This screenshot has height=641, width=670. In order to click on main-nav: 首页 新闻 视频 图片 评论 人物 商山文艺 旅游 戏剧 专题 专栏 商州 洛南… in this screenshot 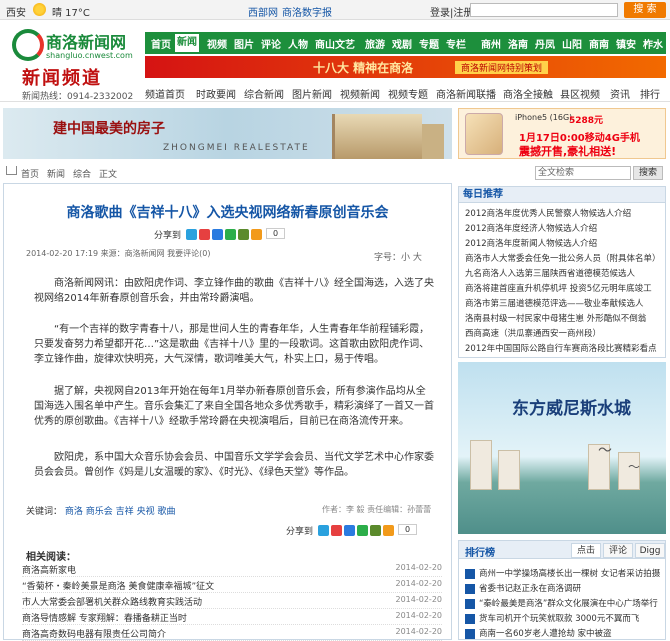, I will do `click(405, 43)`.